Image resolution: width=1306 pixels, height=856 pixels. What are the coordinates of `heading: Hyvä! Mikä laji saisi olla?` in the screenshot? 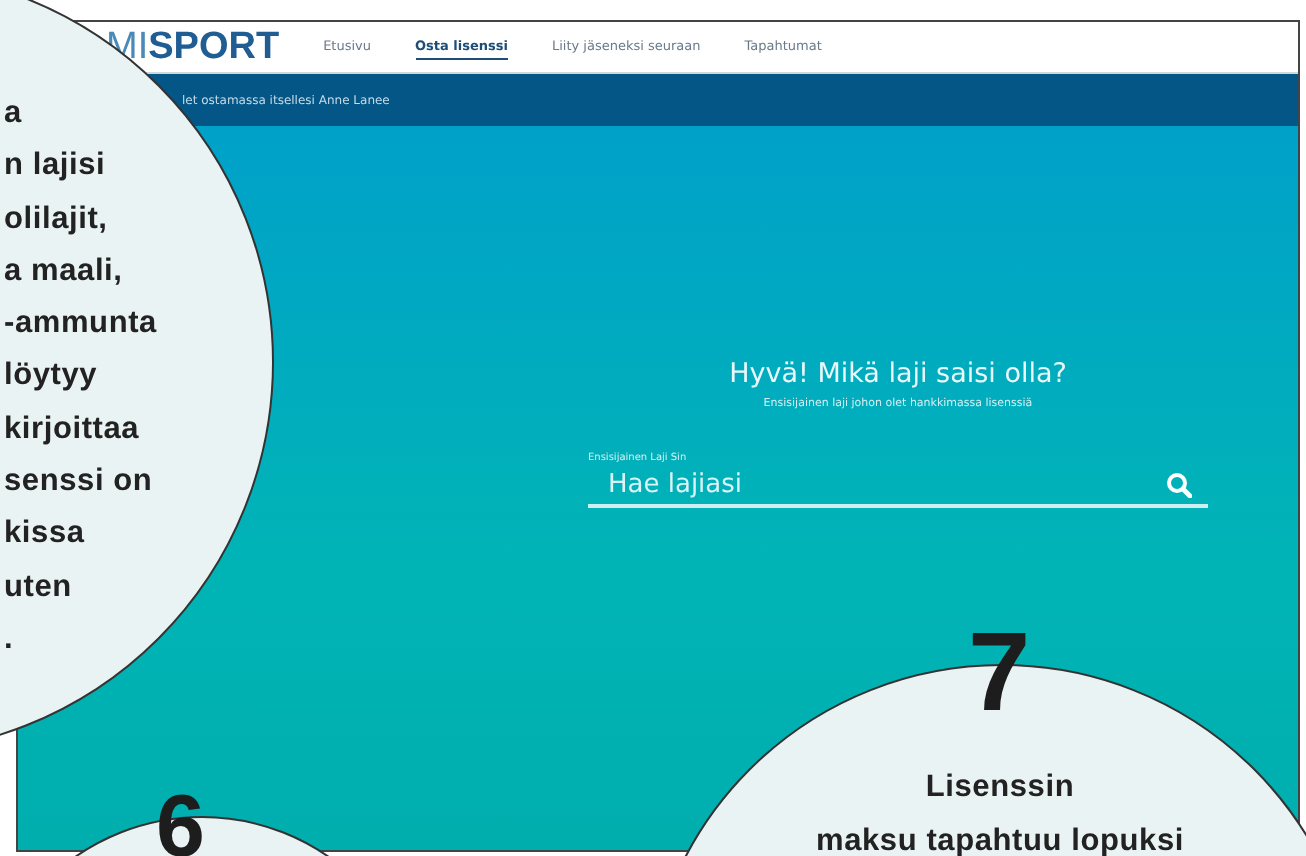 It's located at (898, 374).